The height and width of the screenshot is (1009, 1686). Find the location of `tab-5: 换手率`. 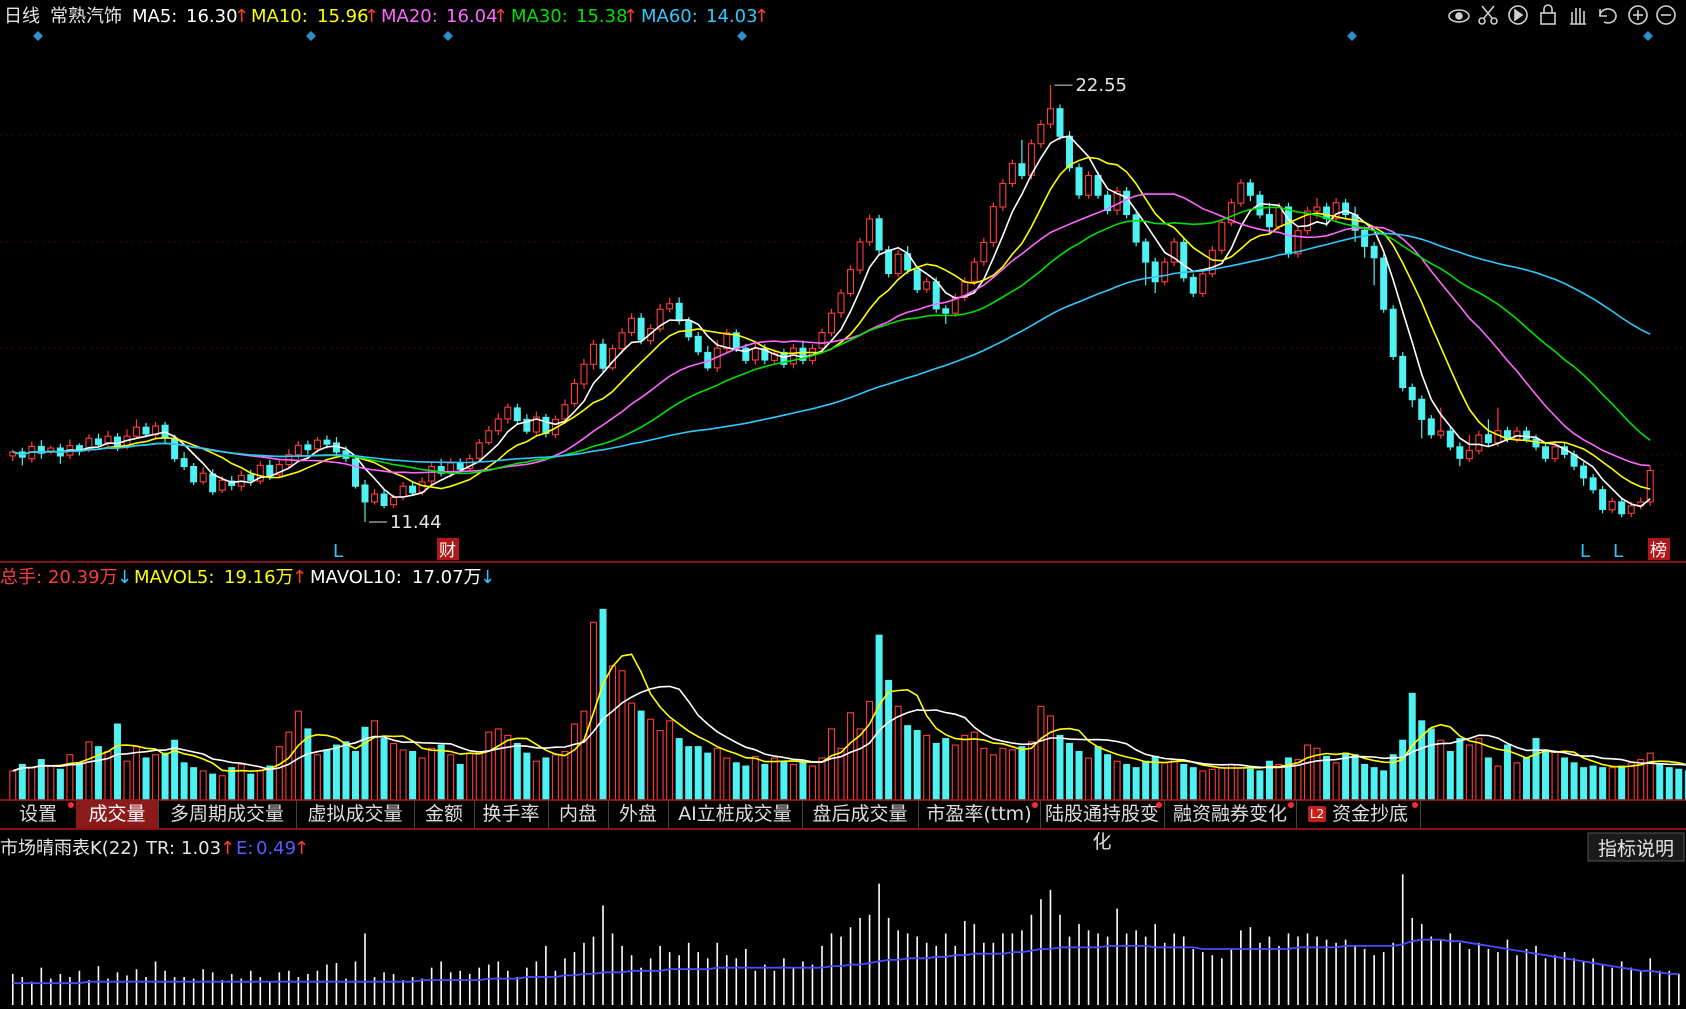

tab-5: 换手率 is located at coordinates (511, 814).